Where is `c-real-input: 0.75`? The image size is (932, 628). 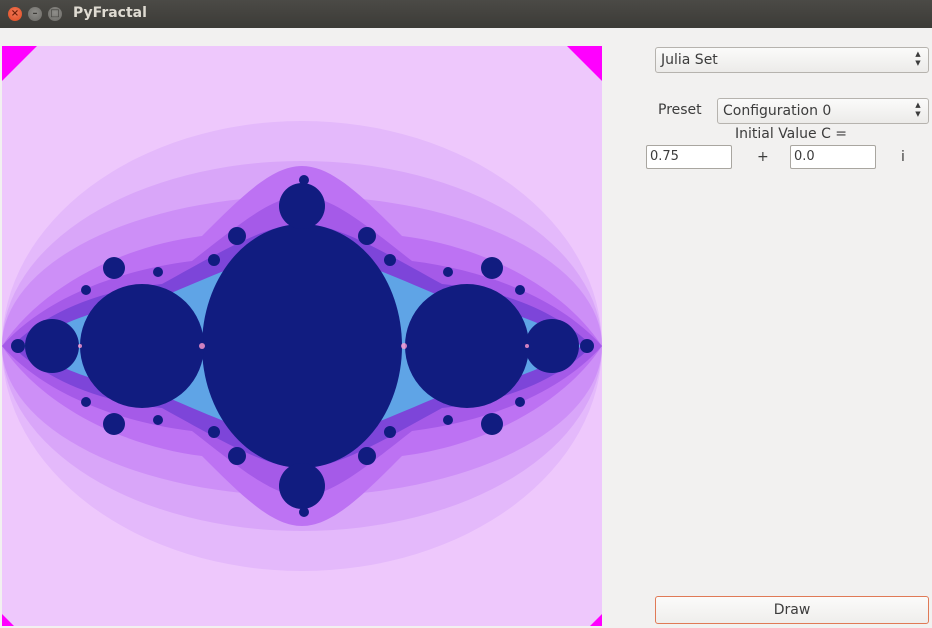
c-real-input: 0.75 is located at coordinates (689, 157).